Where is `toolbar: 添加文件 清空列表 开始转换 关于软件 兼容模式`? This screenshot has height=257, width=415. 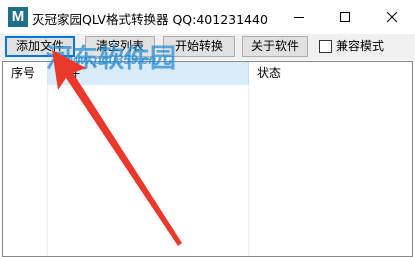 toolbar: 添加文件 清空列表 开始转换 关于软件 兼容模式 is located at coordinates (207, 47).